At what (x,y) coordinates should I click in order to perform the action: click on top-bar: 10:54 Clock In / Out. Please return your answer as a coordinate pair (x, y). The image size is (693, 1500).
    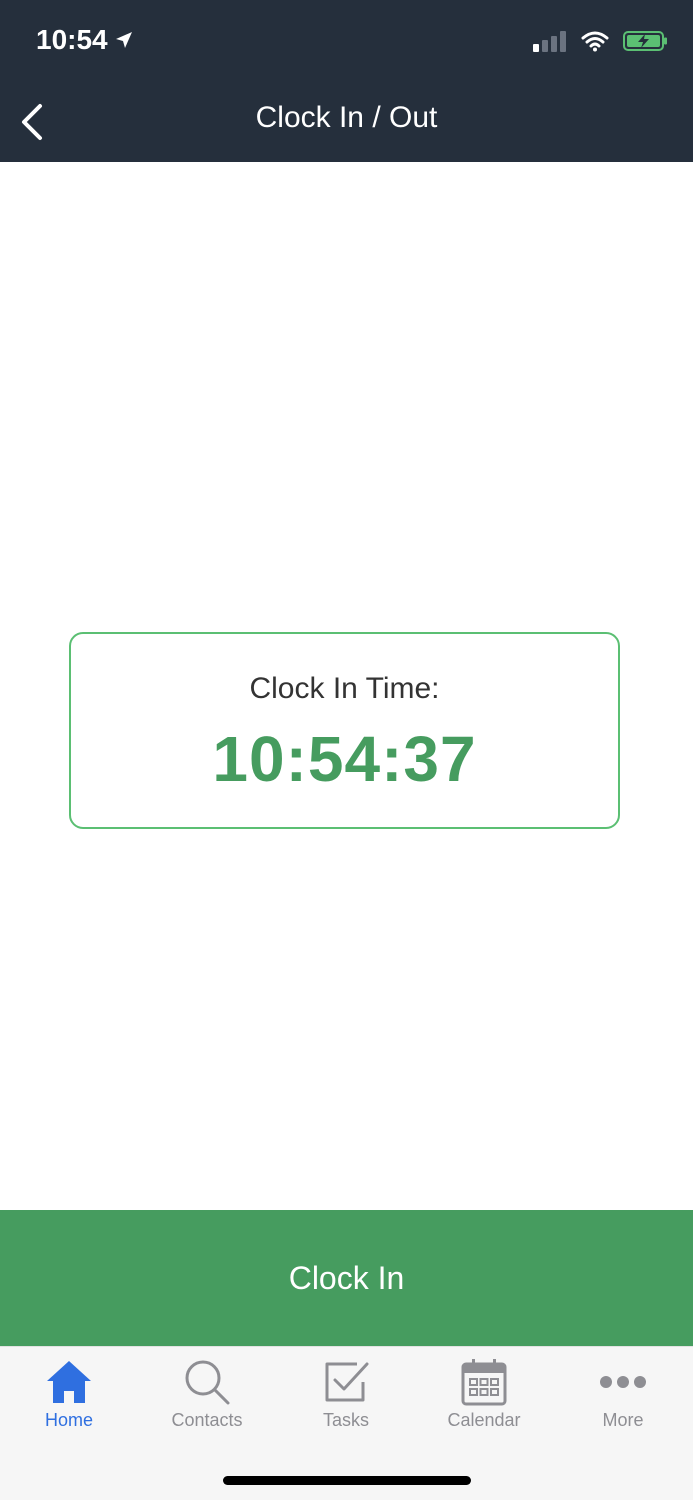
    Looking at the image, I should click on (346, 81).